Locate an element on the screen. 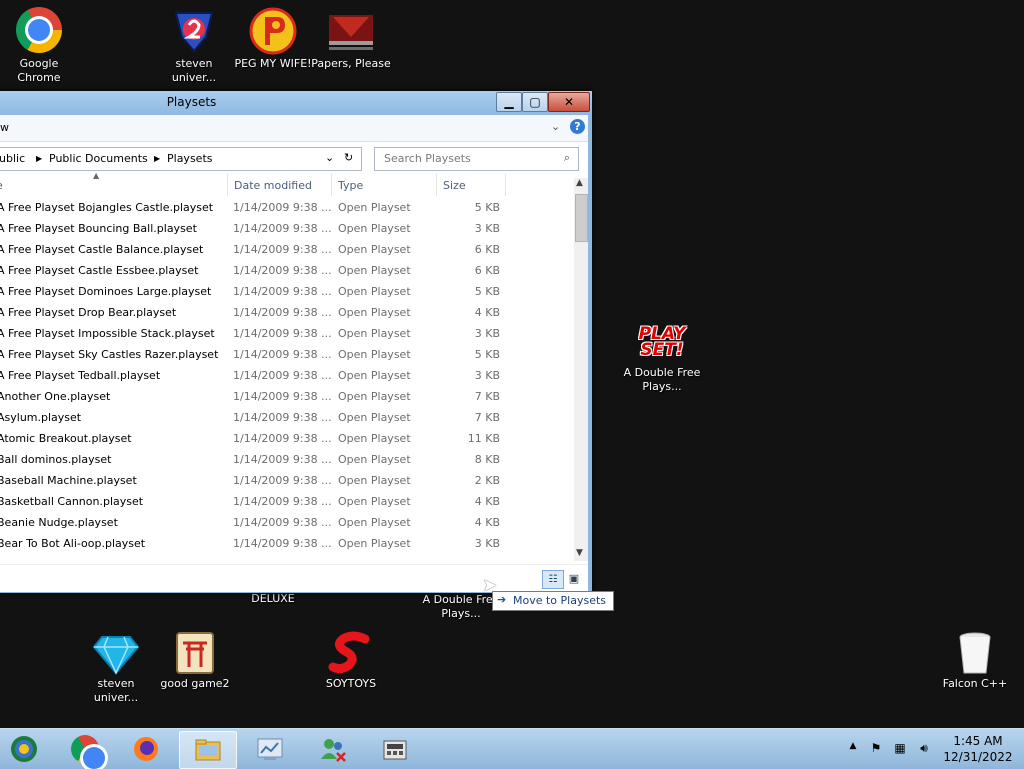 This screenshot has height=769, width=1024. file-name: Baseball Machine.playset is located at coordinates (68, 480).